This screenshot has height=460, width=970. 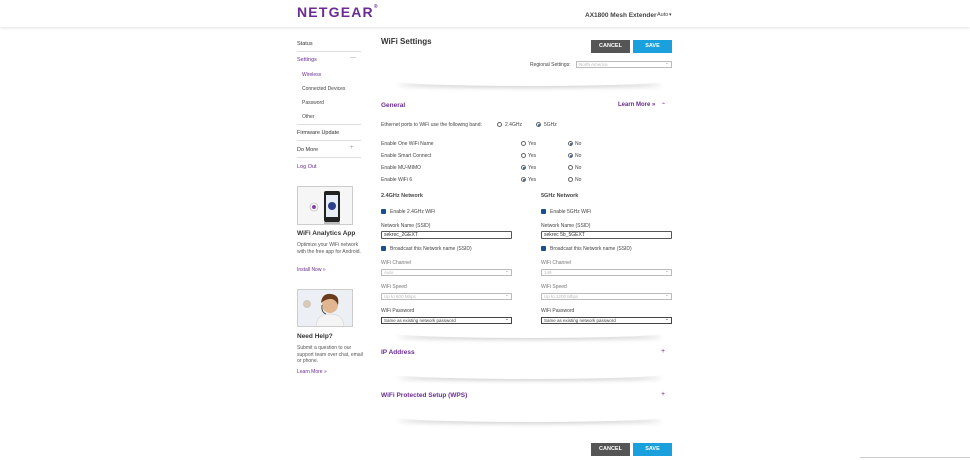 What do you see at coordinates (312, 372) in the screenshot?
I see `help-learn-more-link: Learn More »` at bounding box center [312, 372].